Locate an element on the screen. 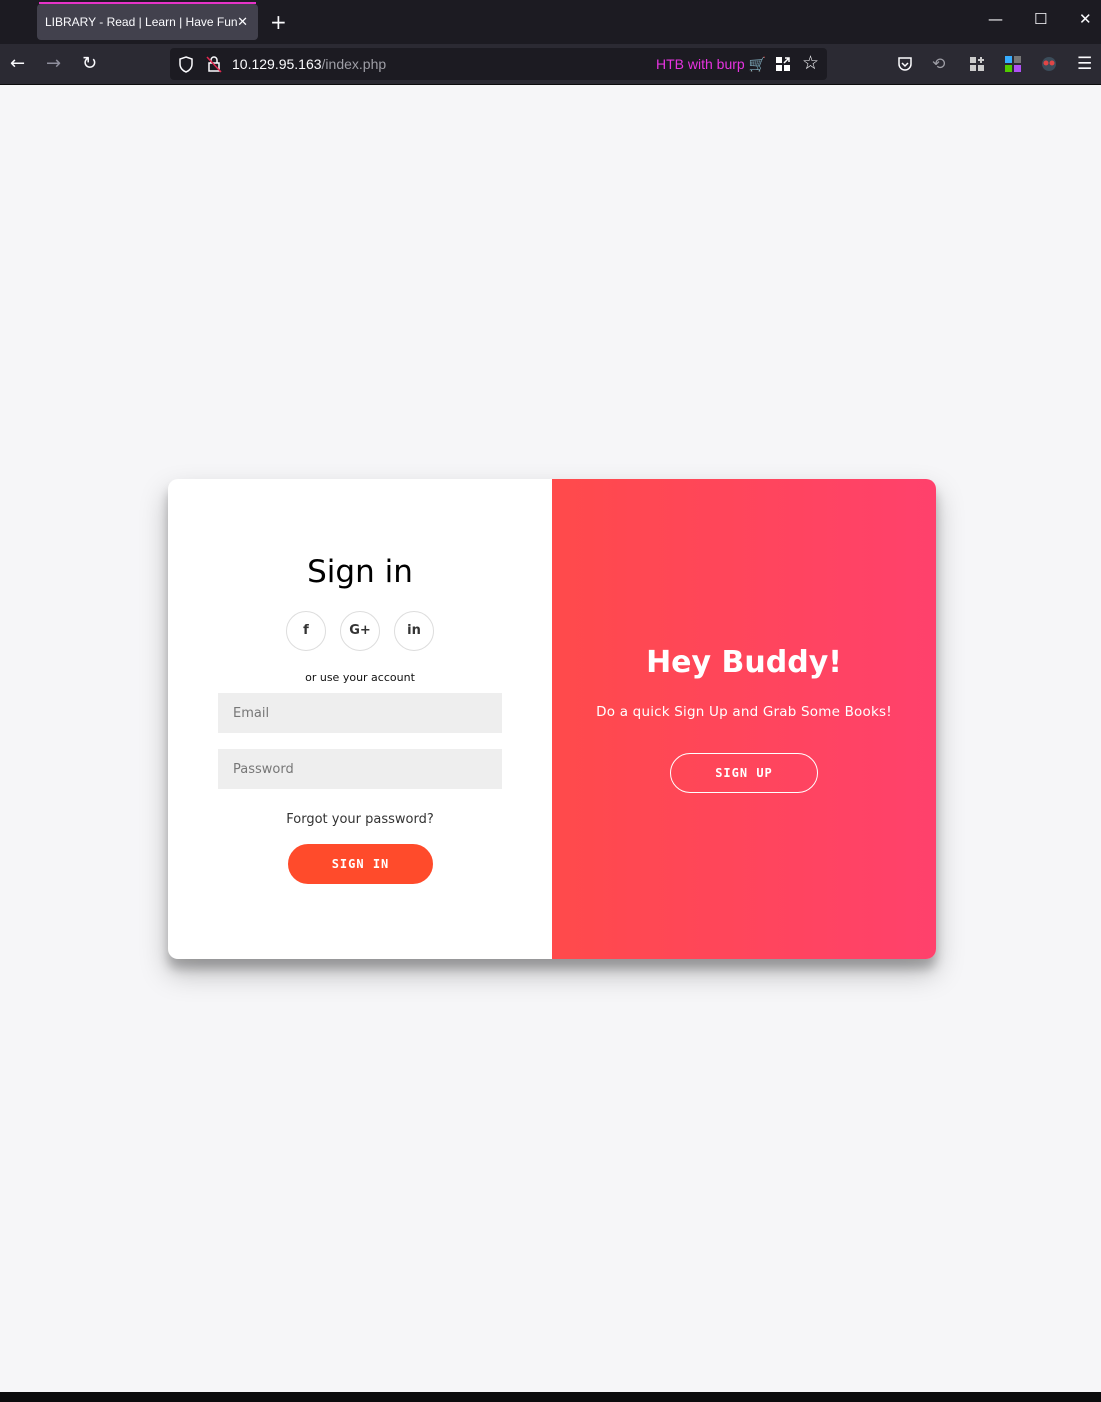  overlay-title: Hey Buddy! is located at coordinates (744, 662).